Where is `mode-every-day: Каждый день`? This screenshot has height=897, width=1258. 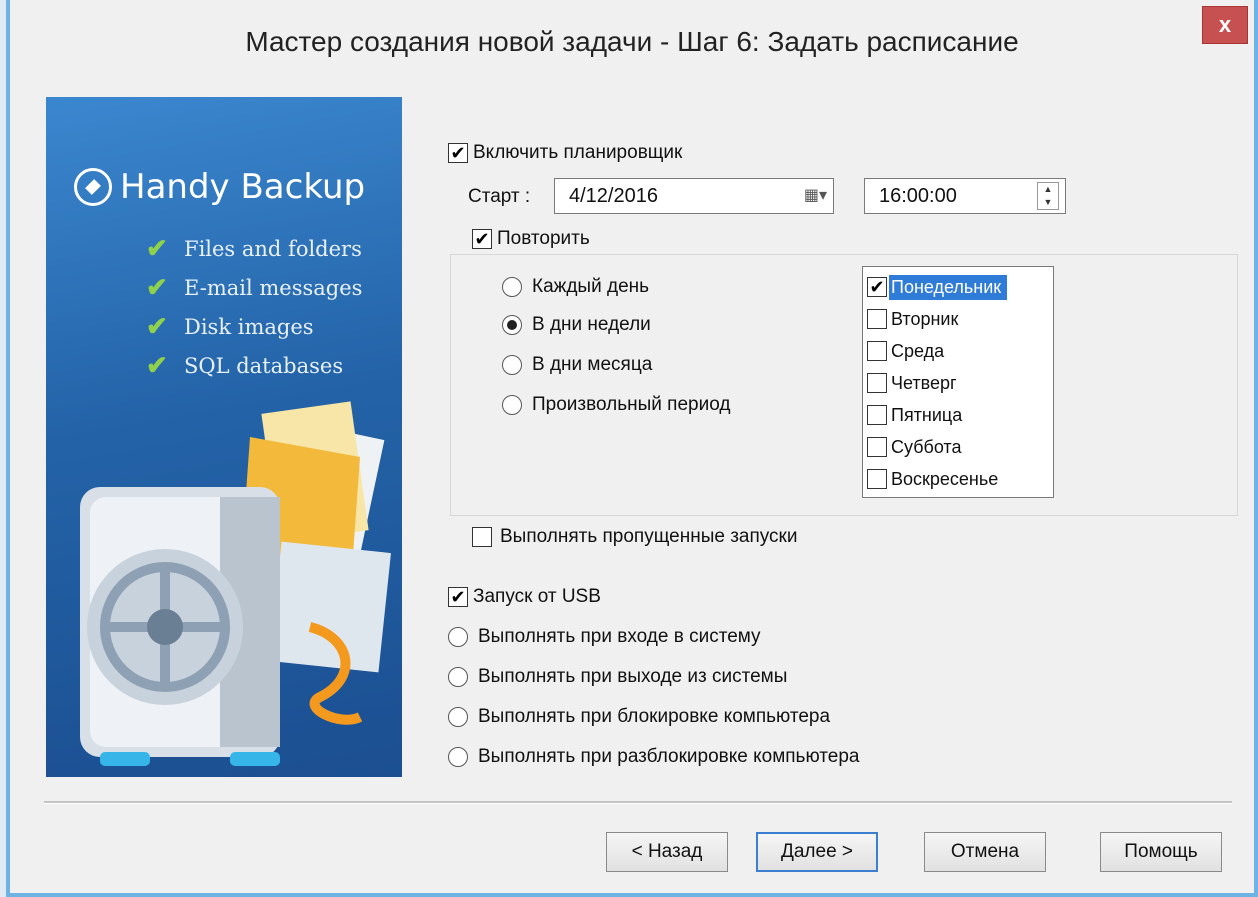
mode-every-day: Каждый день is located at coordinates (575, 287).